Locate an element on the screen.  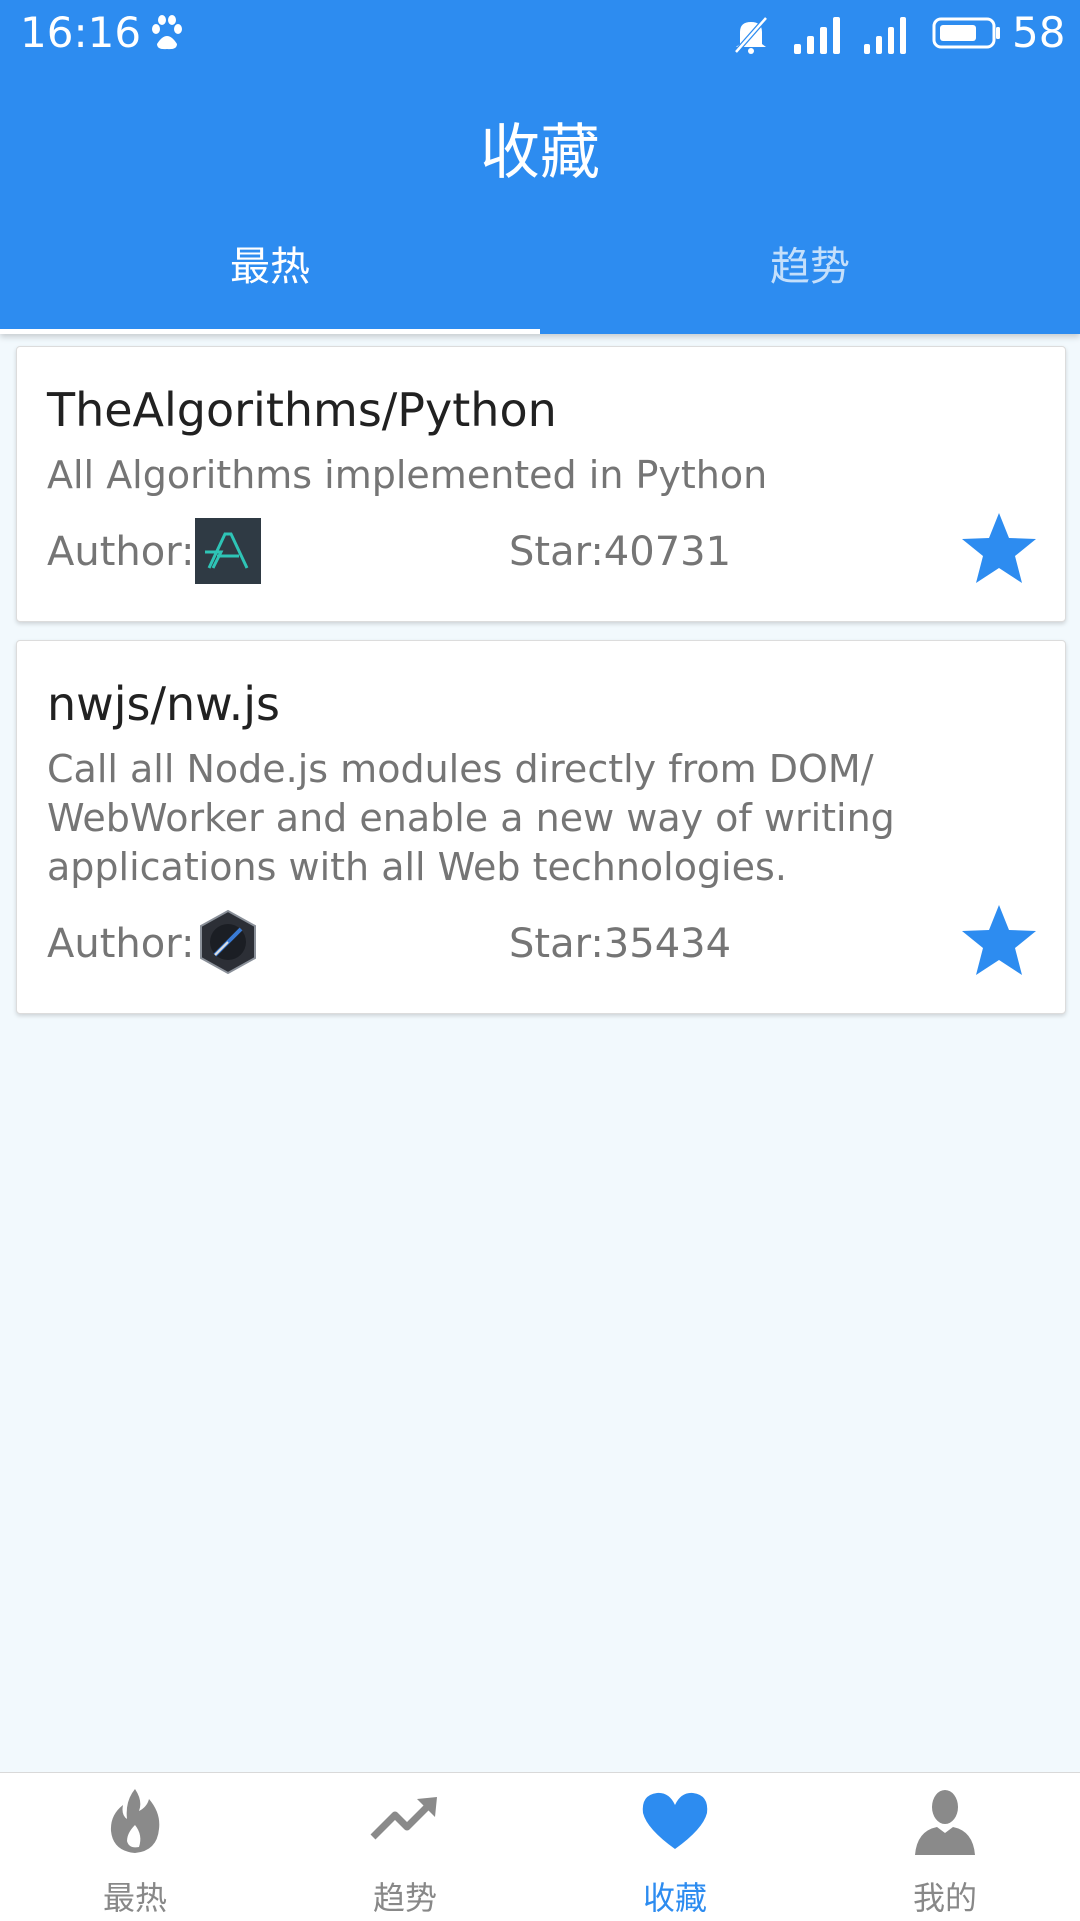
battery-icon is located at coordinates (966, 33).